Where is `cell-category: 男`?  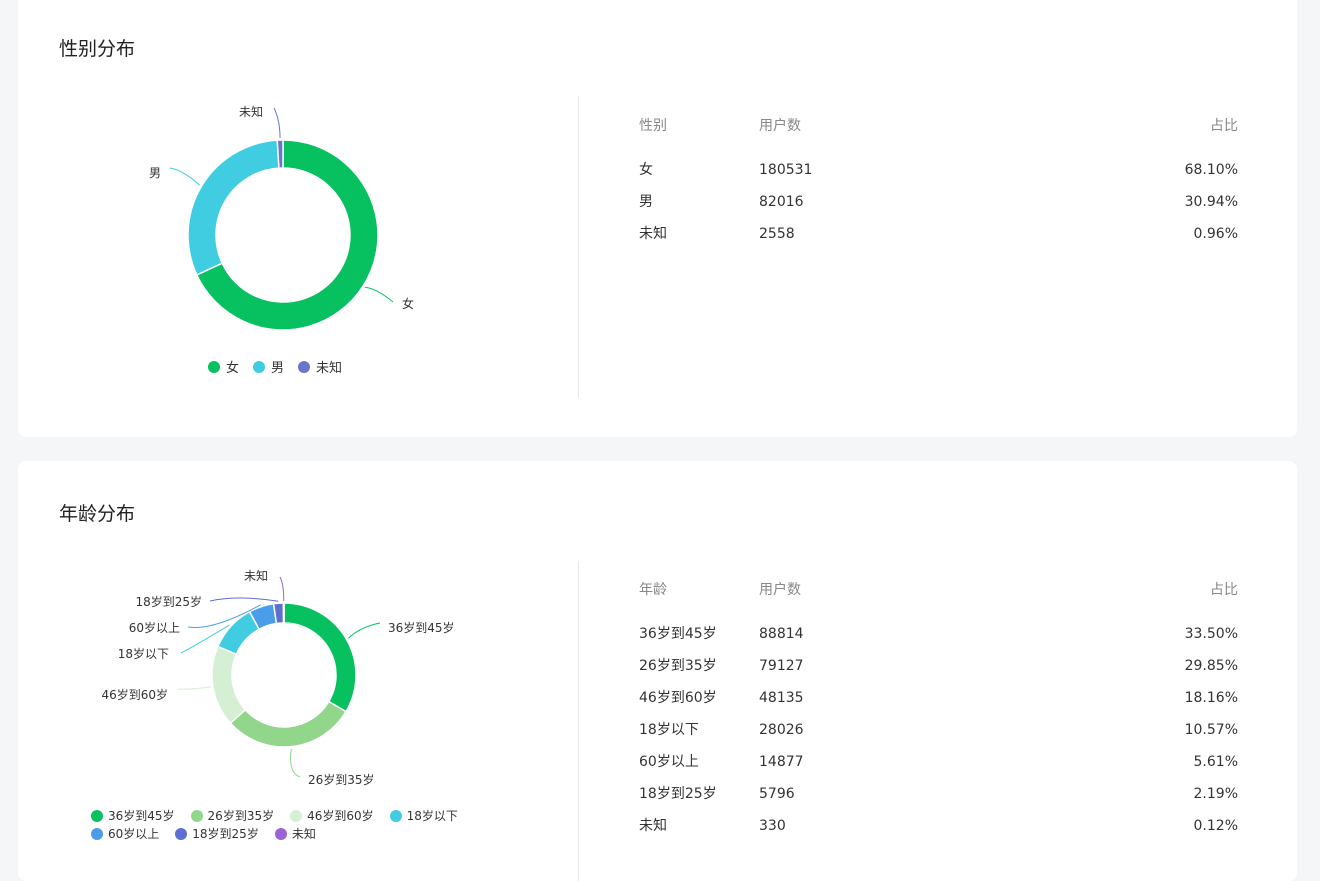
cell-category: 男 is located at coordinates (646, 202).